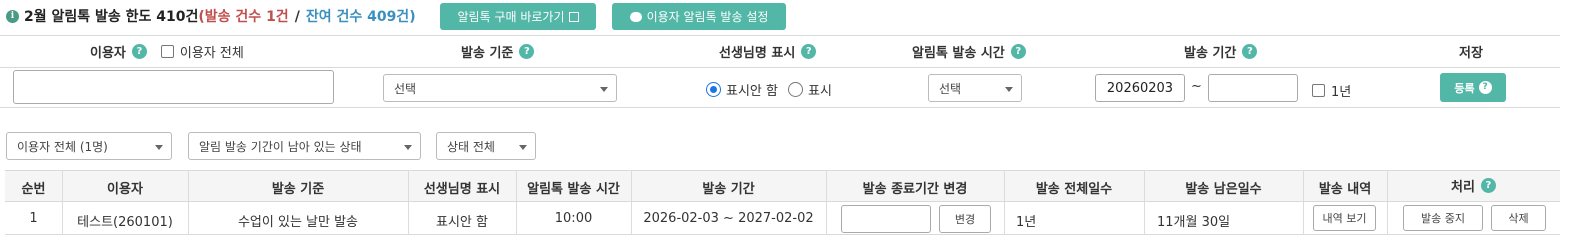 The height and width of the screenshot is (247, 1587). I want to click on row-send-time: 10:00, so click(573, 218).